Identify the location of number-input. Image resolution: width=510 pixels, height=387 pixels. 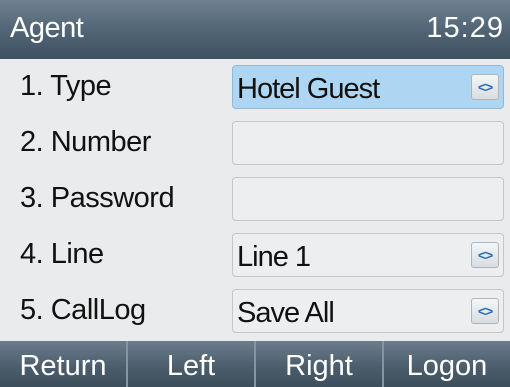
(368, 143).